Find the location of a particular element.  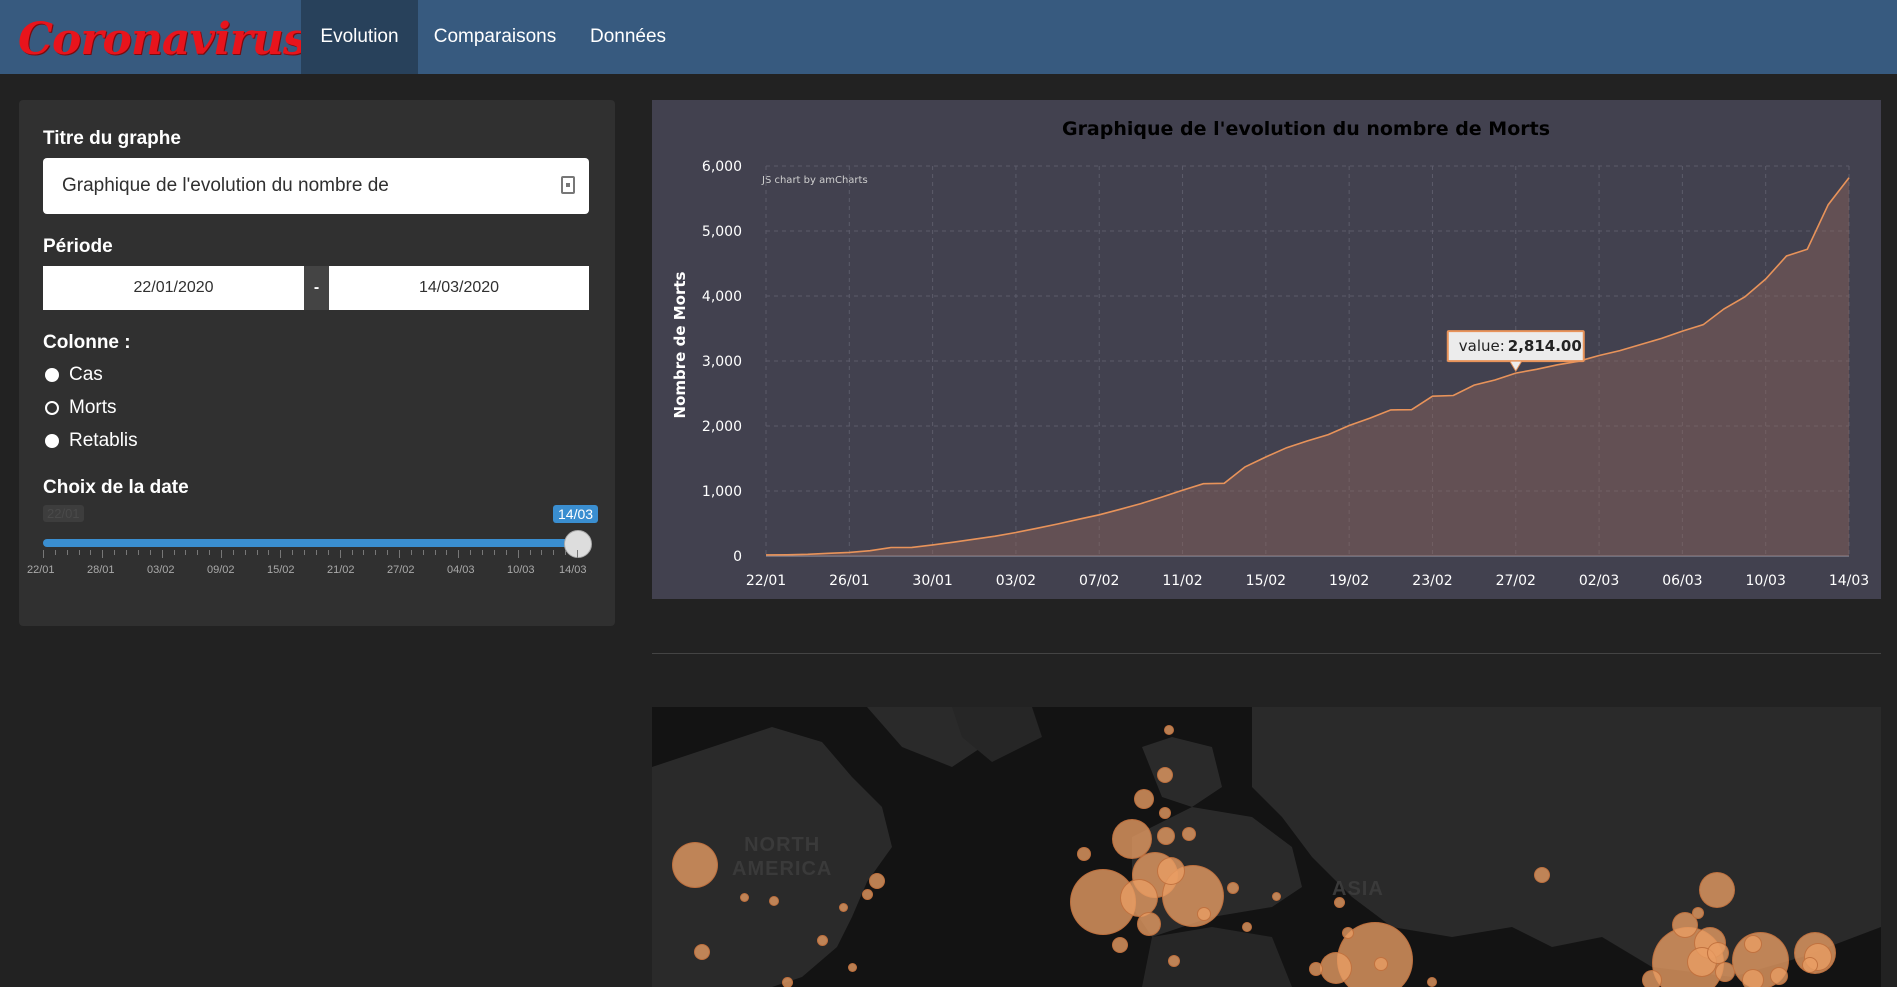

y-tick-label: 3,000 is located at coordinates (722, 362).